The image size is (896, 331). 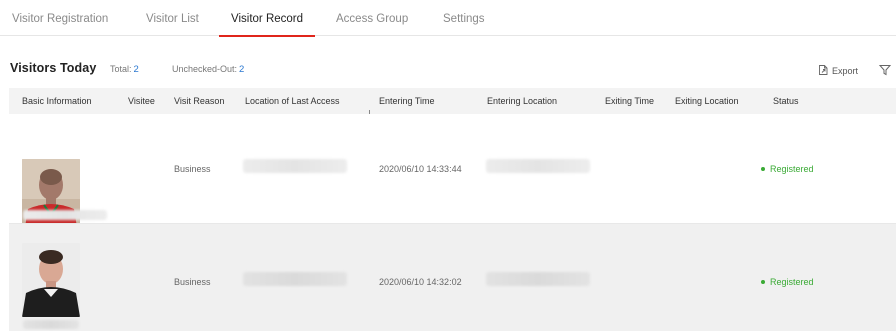 What do you see at coordinates (292, 101) in the screenshot?
I see `column-header-location-of-last-access: Location of Last Access` at bounding box center [292, 101].